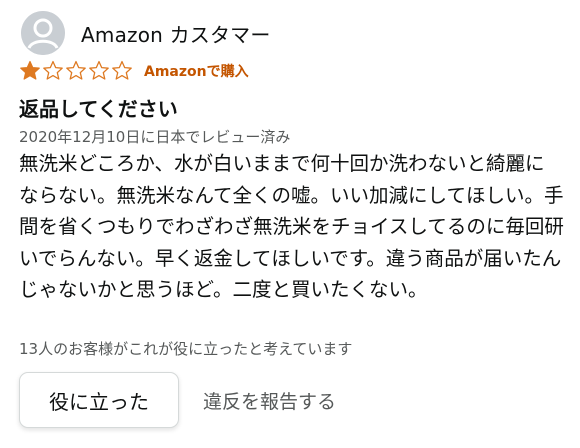 The height and width of the screenshot is (448, 580). I want to click on verified-purchase-badge: Amazonで購入, so click(196, 72).